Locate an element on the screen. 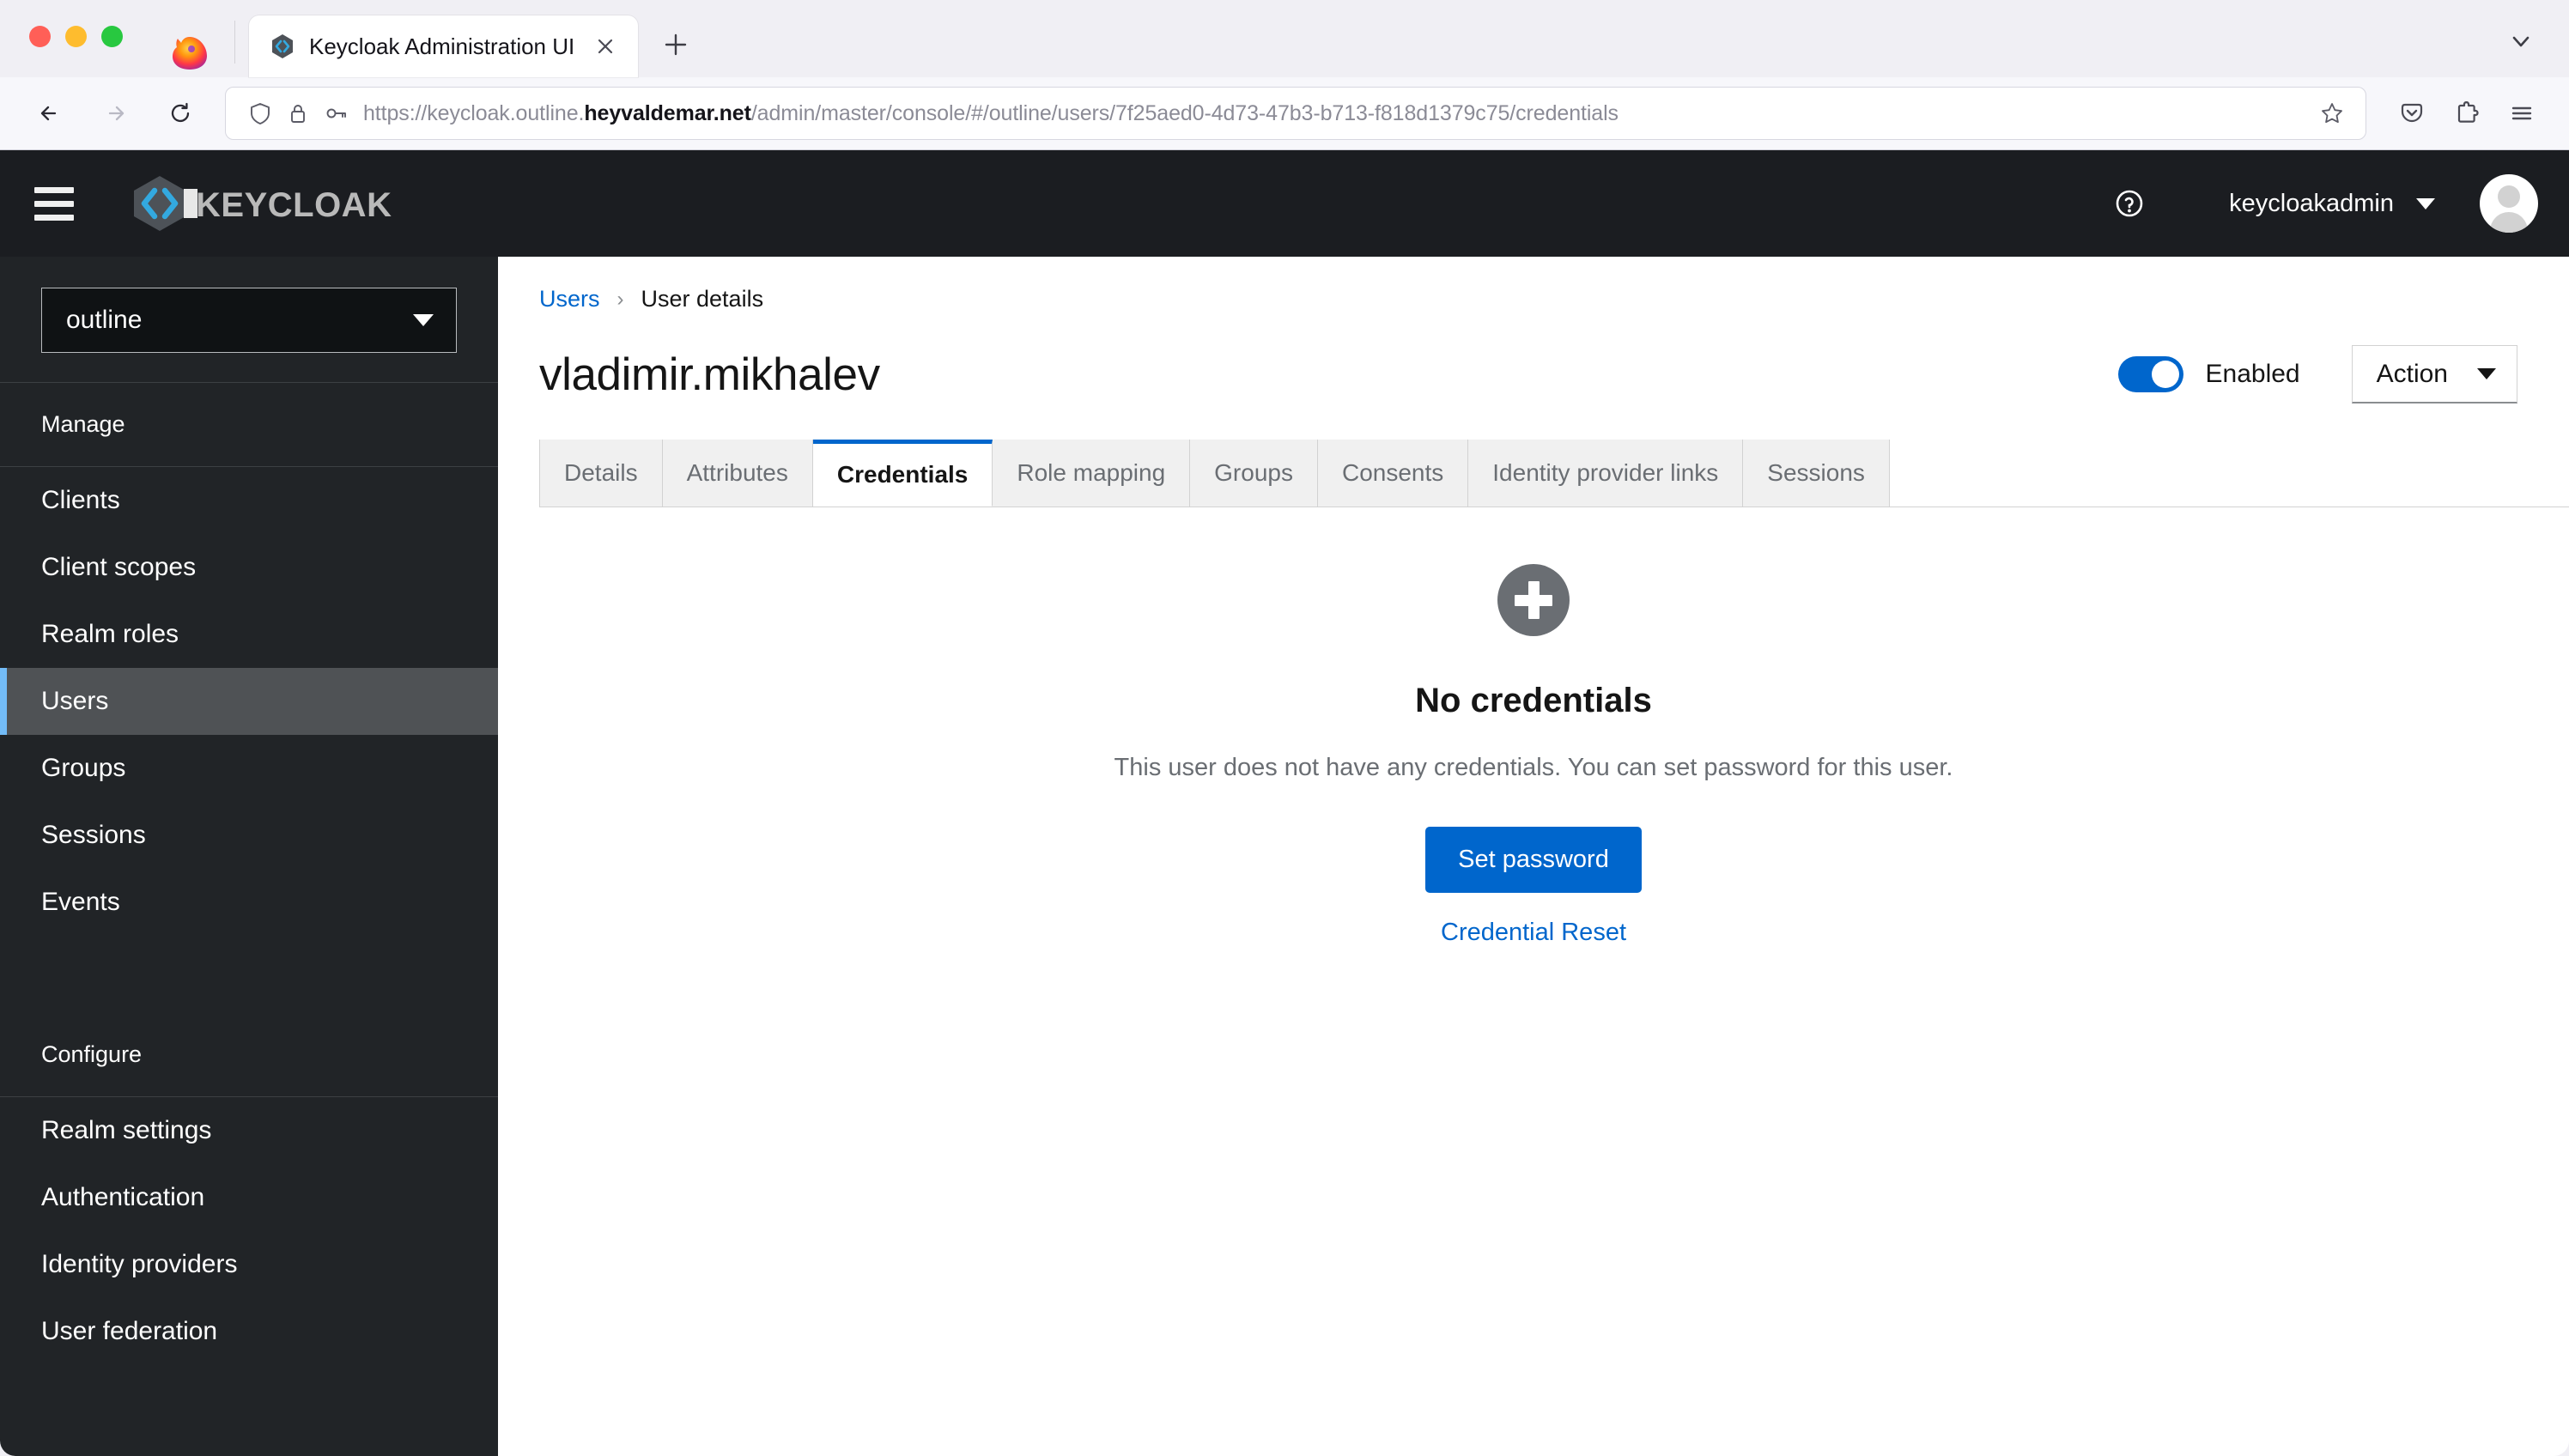 Image resolution: width=2569 pixels, height=1456 pixels. reload-button is located at coordinates (181, 113).